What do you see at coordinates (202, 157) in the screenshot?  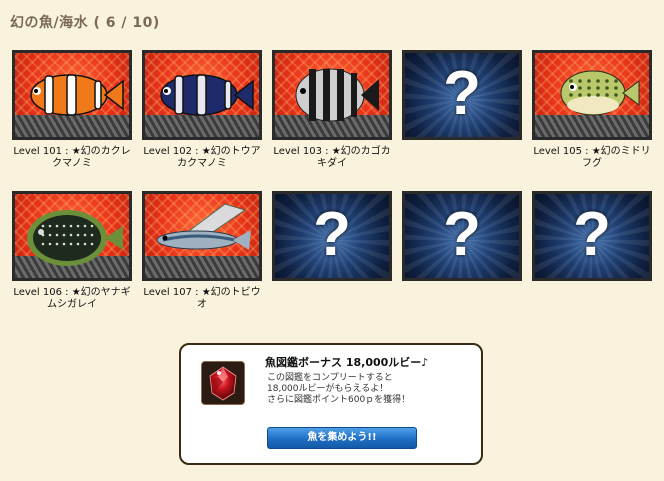 I see `fish-label: Level 102 : ★幻のトウアカクマノミ` at bounding box center [202, 157].